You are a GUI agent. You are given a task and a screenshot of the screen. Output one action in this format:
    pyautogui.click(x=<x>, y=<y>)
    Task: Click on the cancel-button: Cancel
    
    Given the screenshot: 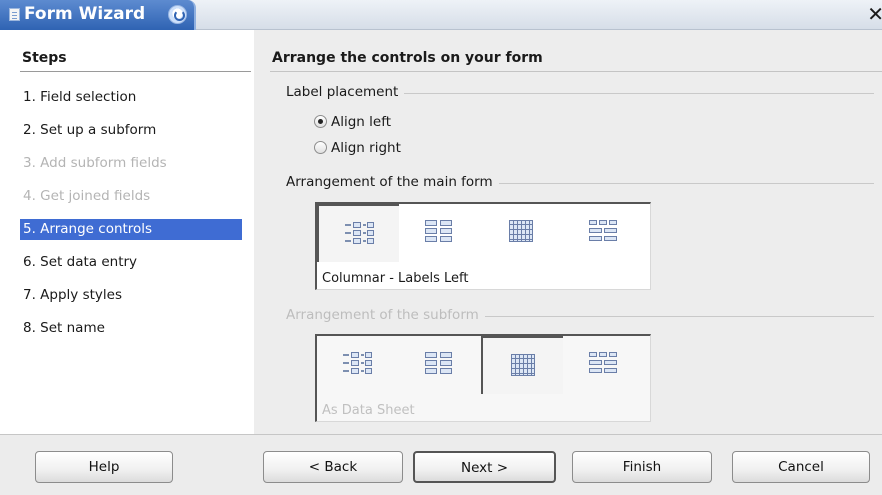 What is the action you would take?
    pyautogui.click(x=801, y=467)
    